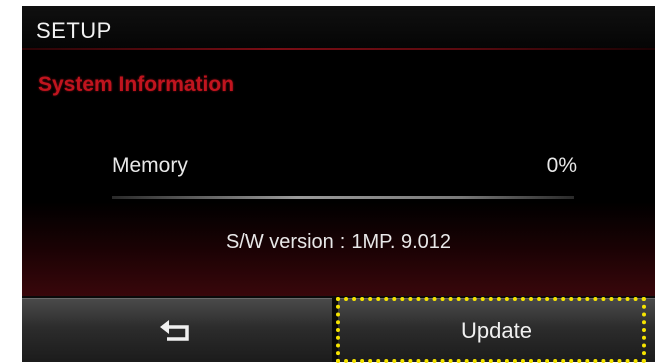 The width and height of the screenshot is (655, 363). I want to click on memory-label: Memory, so click(150, 165).